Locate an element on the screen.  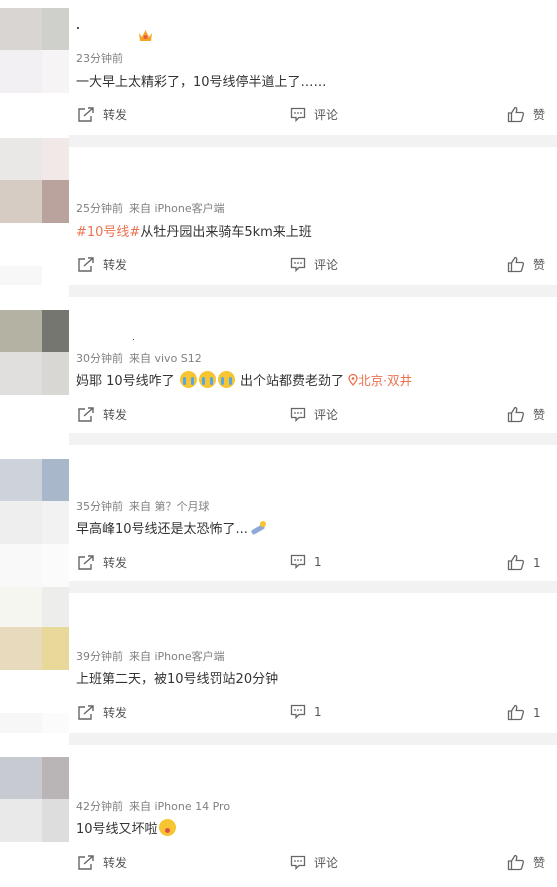
post-source: 来自 iPhone 14 Pro is located at coordinates (180, 806).